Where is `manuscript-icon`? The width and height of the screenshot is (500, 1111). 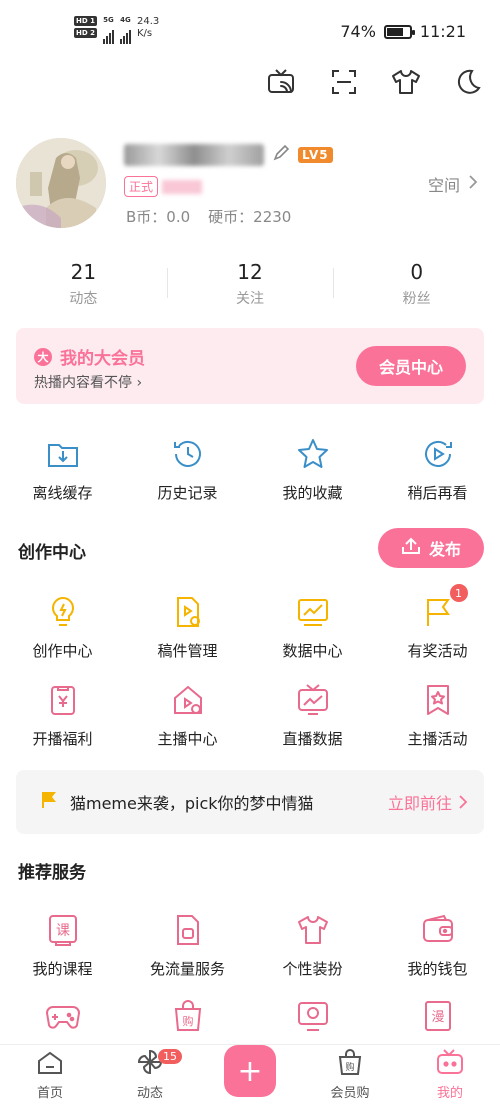 manuscript-icon is located at coordinates (188, 612).